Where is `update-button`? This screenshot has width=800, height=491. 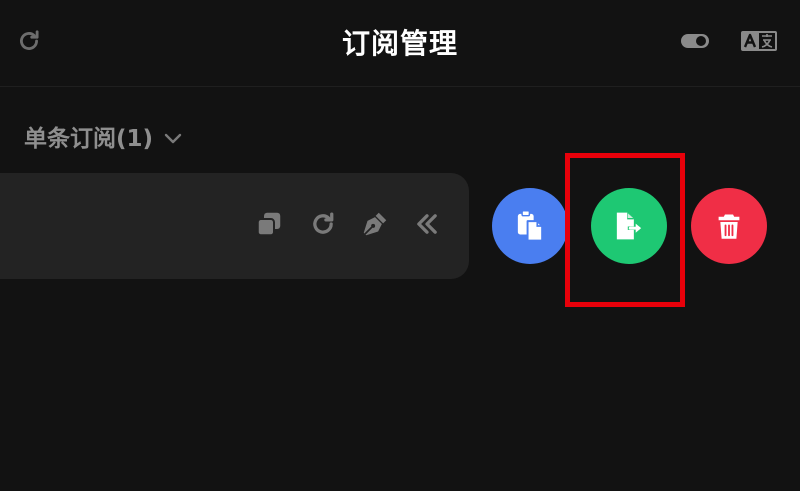
update-button is located at coordinates (323, 224).